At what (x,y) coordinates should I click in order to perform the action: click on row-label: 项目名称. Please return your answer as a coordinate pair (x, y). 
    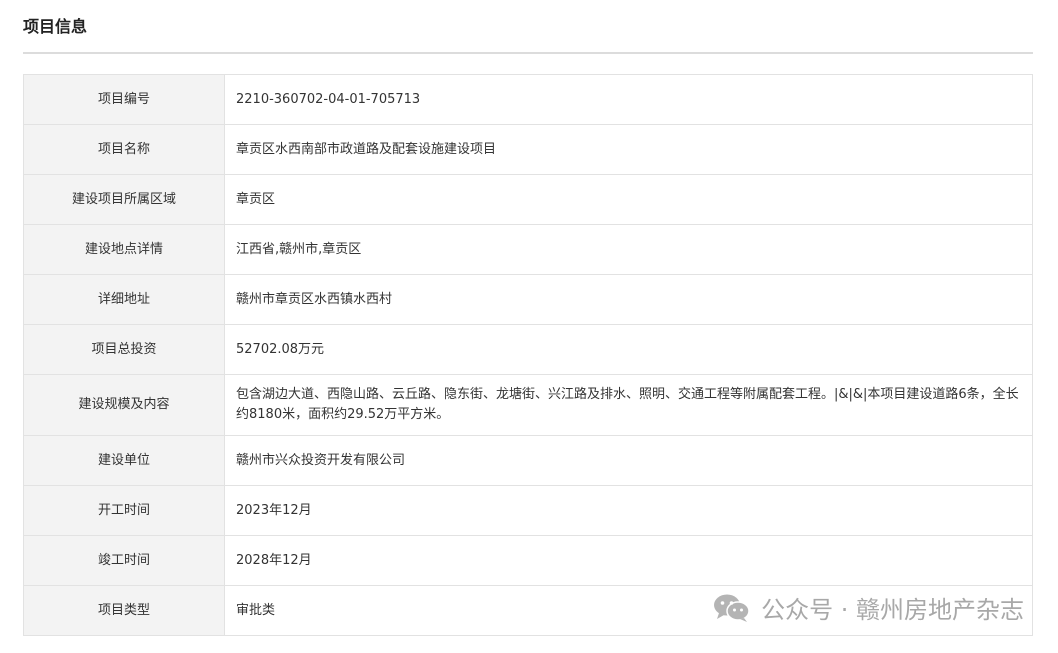
    Looking at the image, I should click on (124, 149).